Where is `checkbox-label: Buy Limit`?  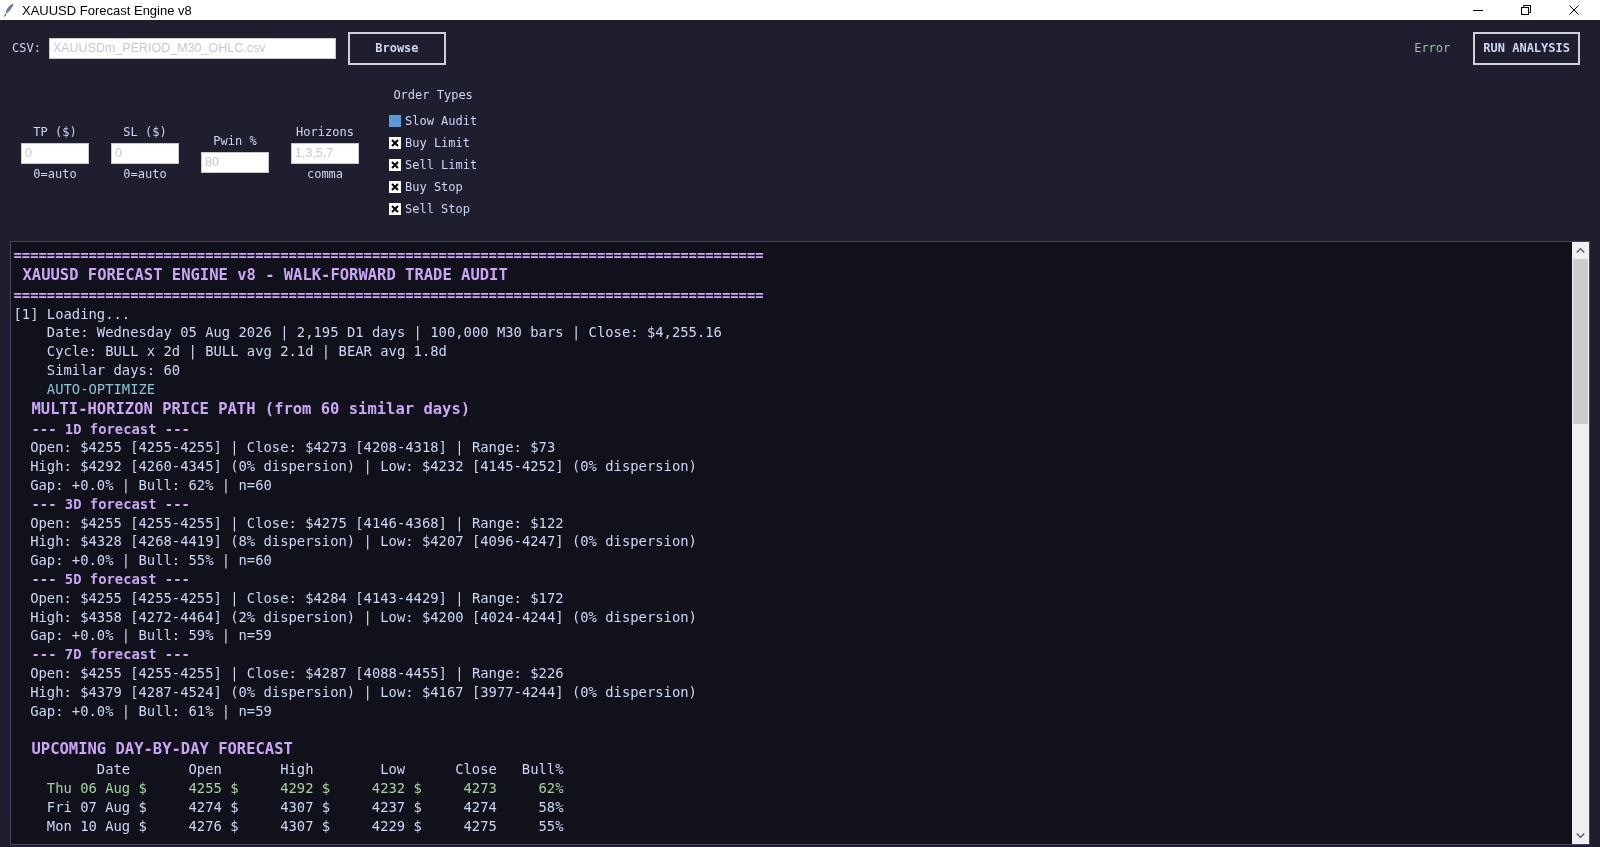 checkbox-label: Buy Limit is located at coordinates (438, 143).